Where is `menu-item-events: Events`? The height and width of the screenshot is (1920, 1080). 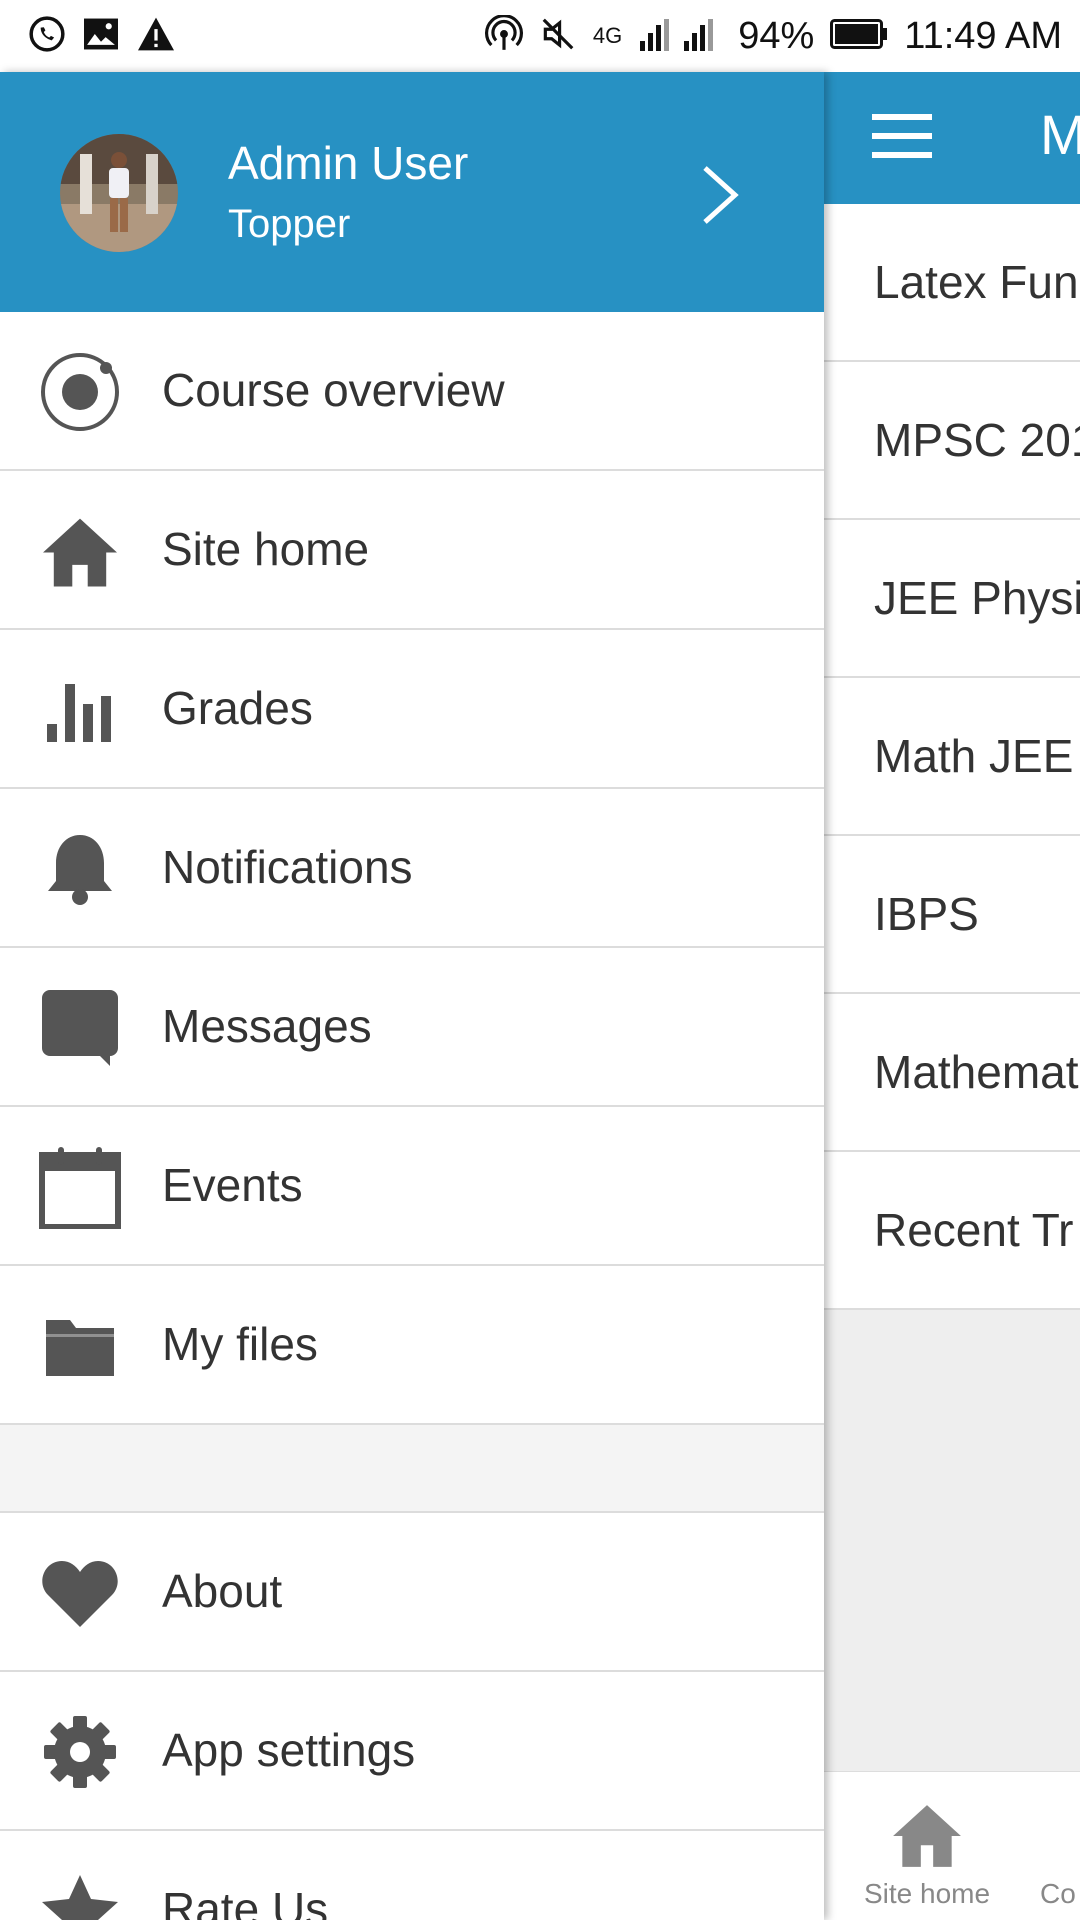 menu-item-events: Events is located at coordinates (412, 1186).